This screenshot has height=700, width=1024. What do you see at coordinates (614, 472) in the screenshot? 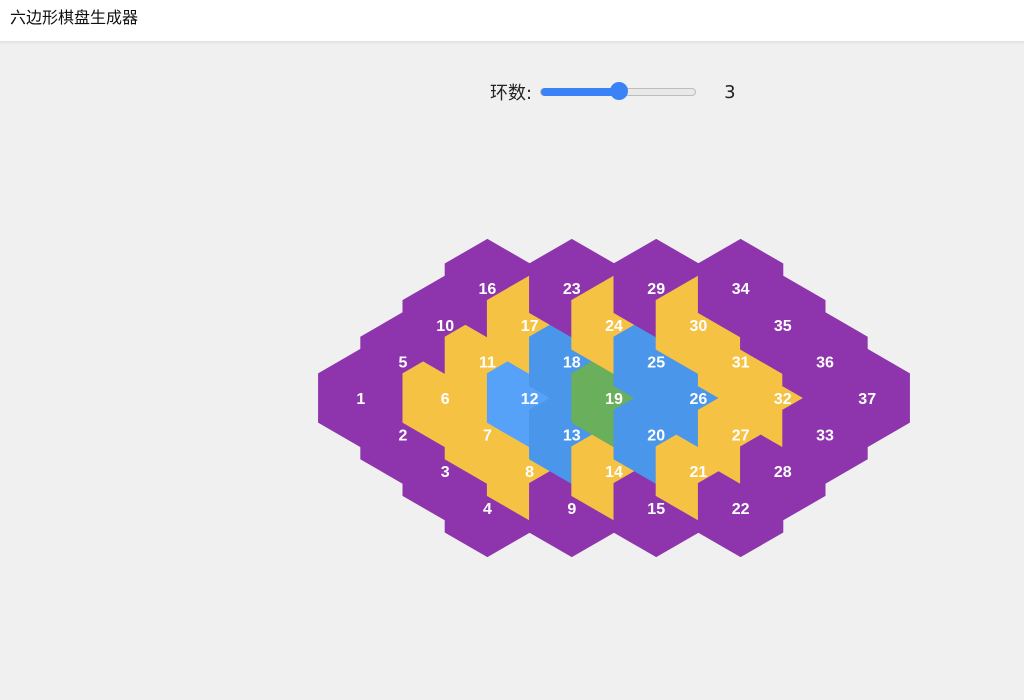
I see `hex-label-14: 14` at bounding box center [614, 472].